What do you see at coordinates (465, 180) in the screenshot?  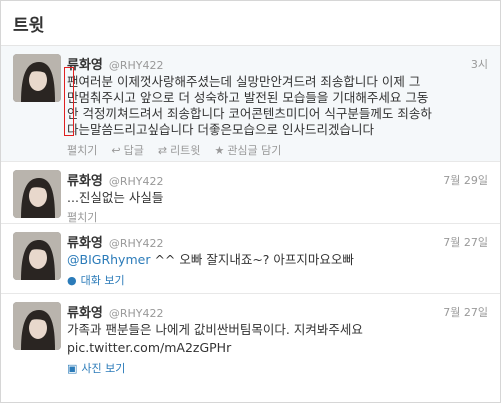 I see `tweet-time: 7월 29일` at bounding box center [465, 180].